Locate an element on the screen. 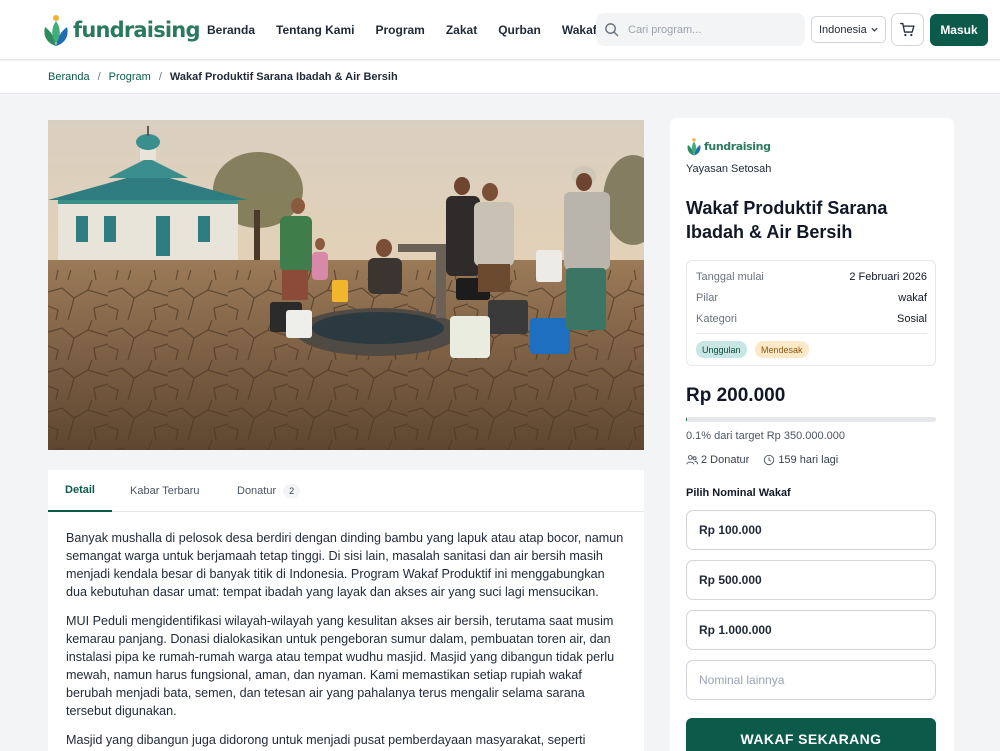  tab-detail-label: Detail is located at coordinates (80, 490).